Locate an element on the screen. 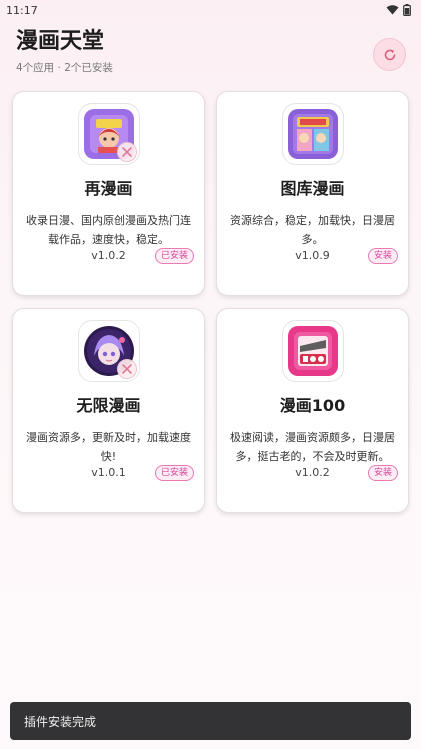  plugin-card: 无限漫画 漫画资源多，更新及时，加载速度快! v1.0.1 已安装 is located at coordinates (108, 410).